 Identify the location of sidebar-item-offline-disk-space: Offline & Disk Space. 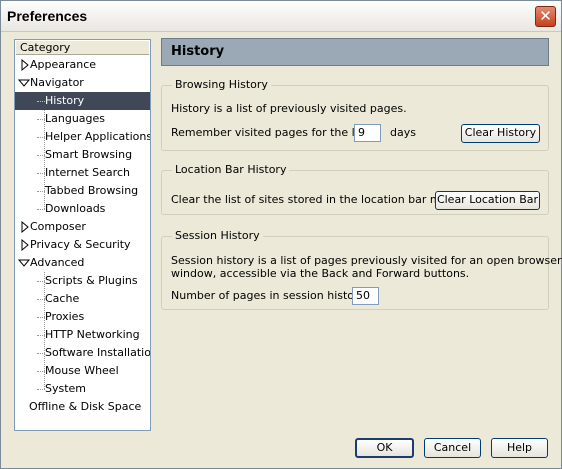
(82, 407).